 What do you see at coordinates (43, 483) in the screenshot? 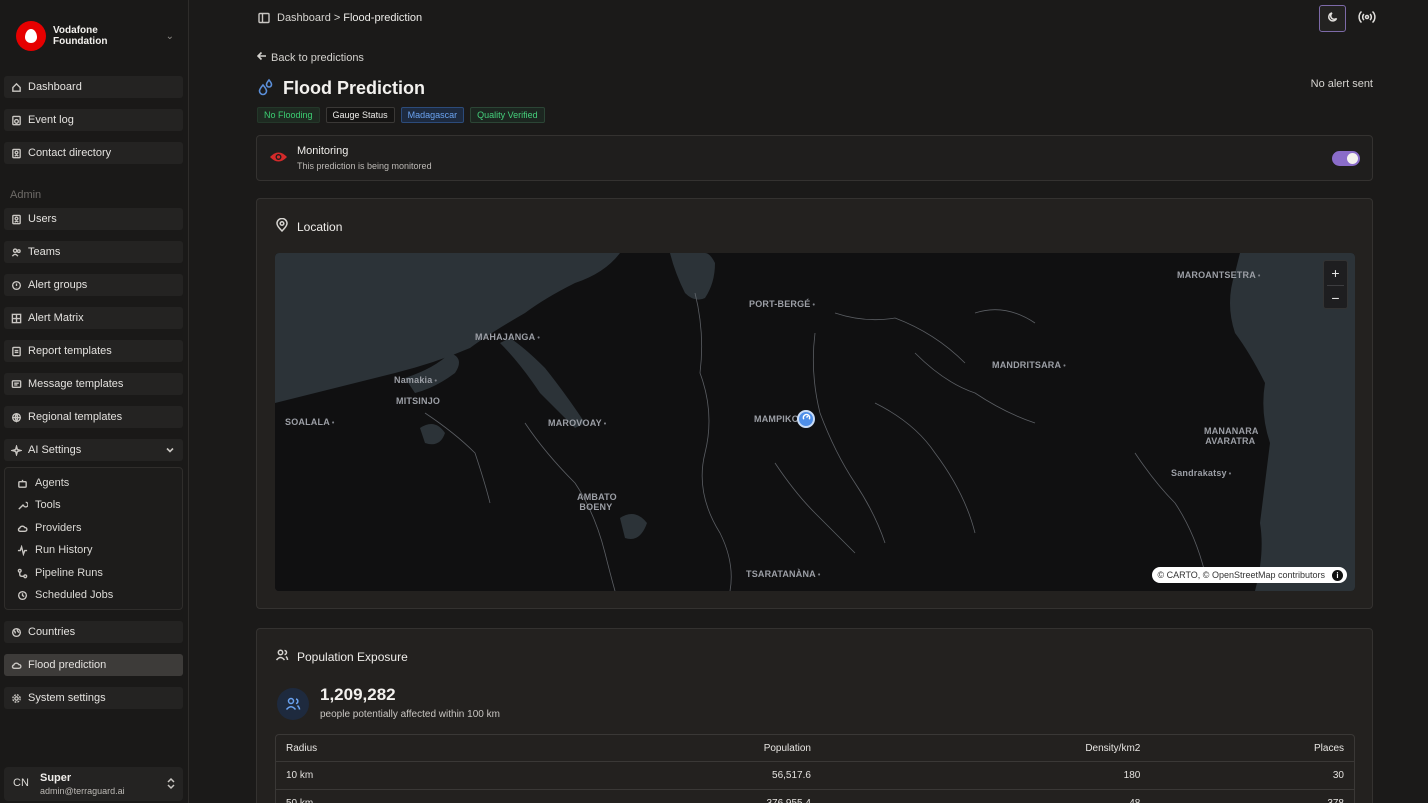
I see `sidebar-item-agents: Agents` at bounding box center [43, 483].